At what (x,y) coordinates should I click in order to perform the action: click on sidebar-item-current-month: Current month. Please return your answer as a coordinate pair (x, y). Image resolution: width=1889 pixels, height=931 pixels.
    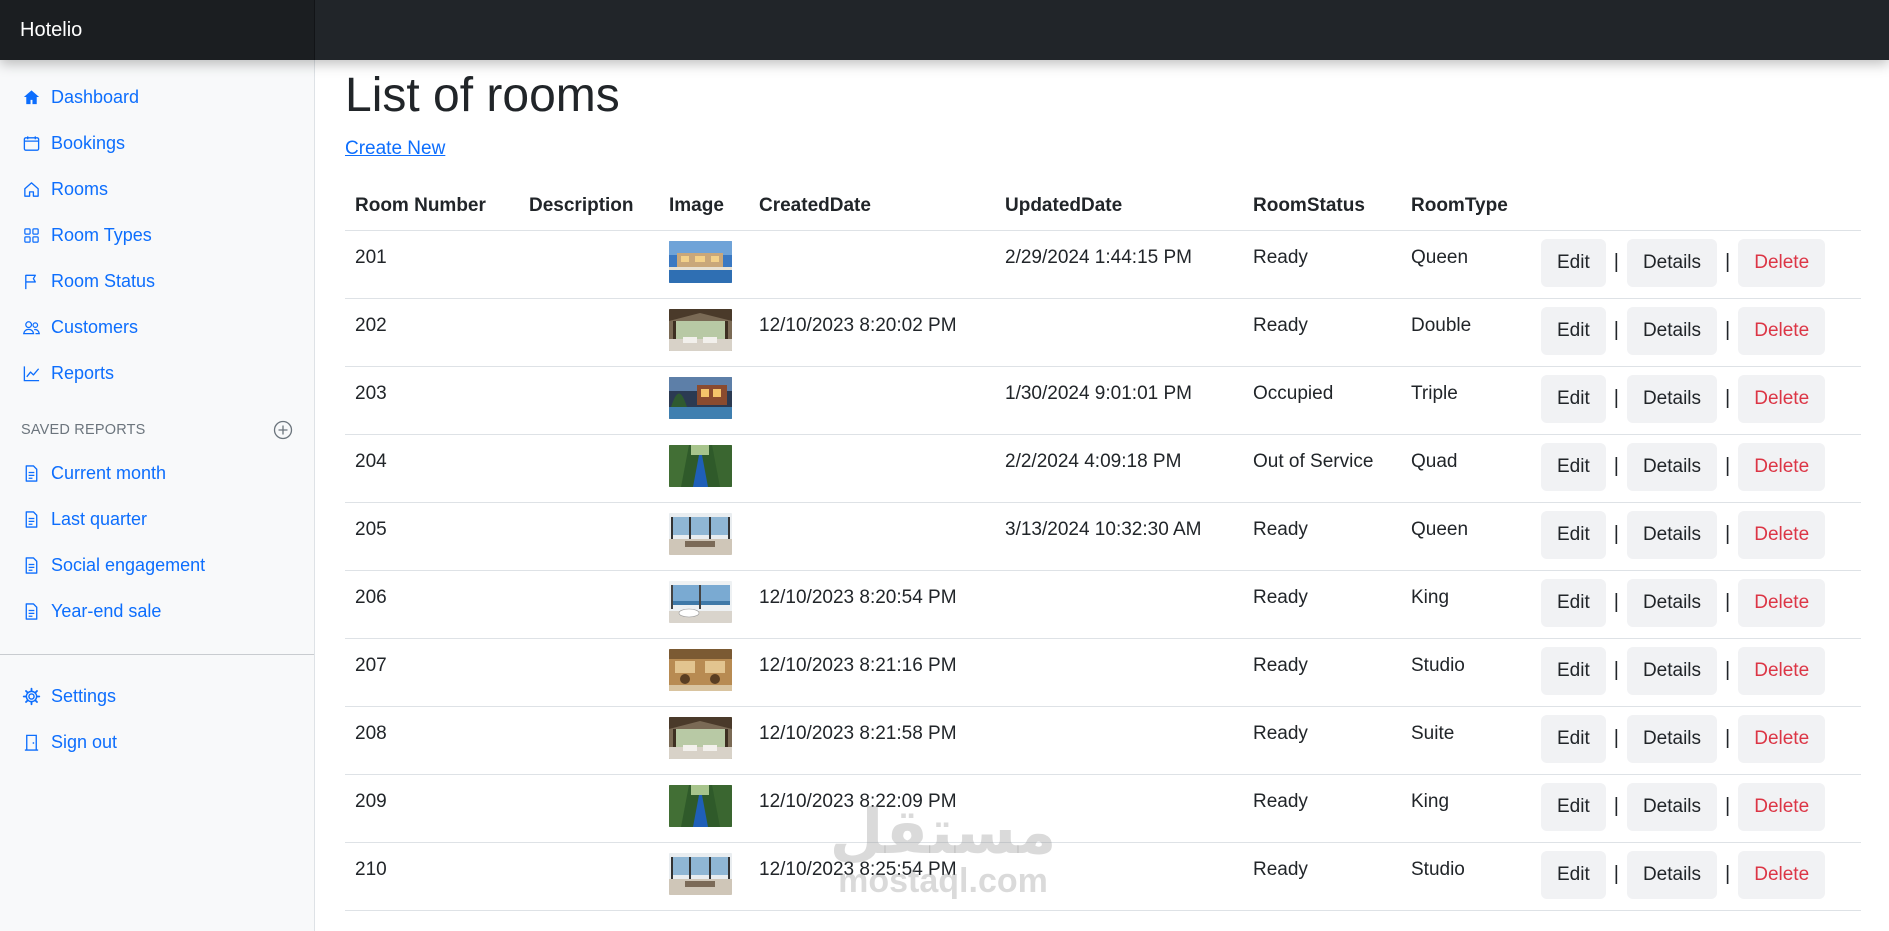
    Looking at the image, I should click on (157, 473).